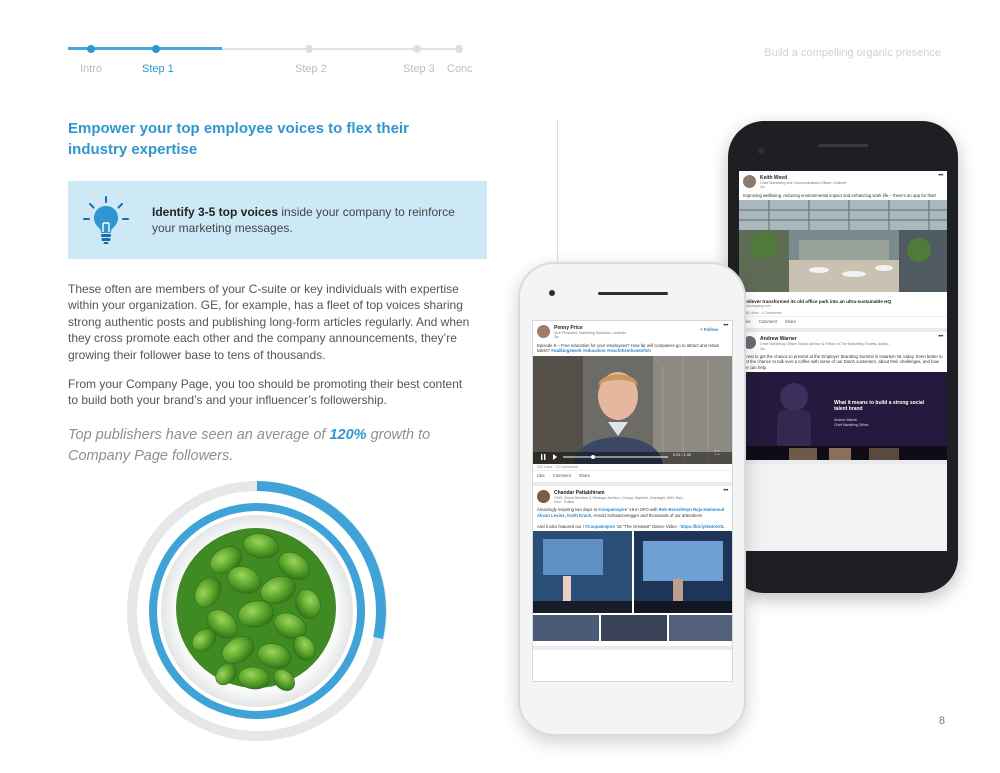 The image size is (1000, 773). I want to click on post-text-2: '18 in SFO with, so click(642, 510).